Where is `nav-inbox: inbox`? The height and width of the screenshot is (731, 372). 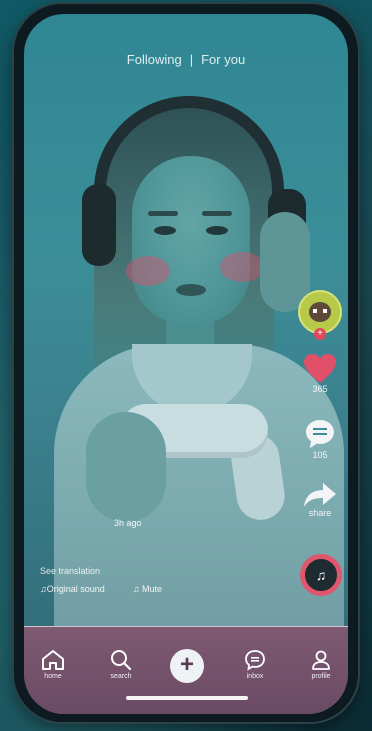 nav-inbox: inbox is located at coordinates (255, 664).